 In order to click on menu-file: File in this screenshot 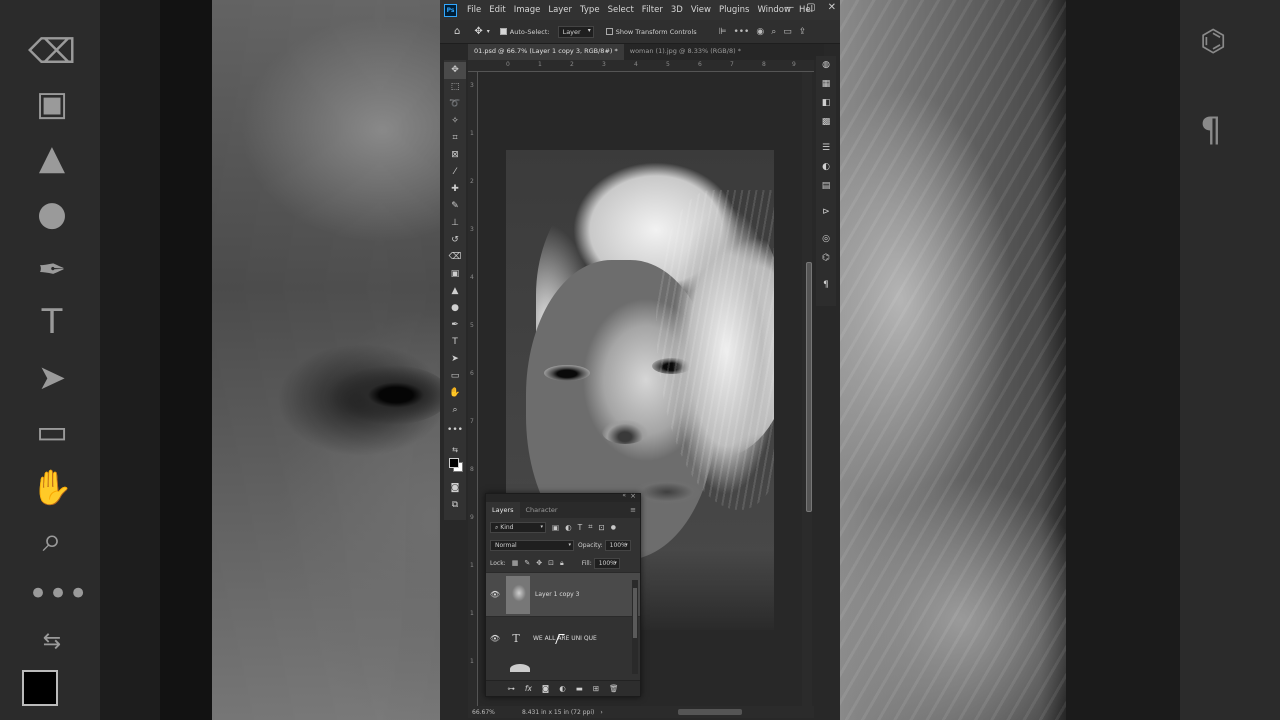, I will do `click(474, 10)`.